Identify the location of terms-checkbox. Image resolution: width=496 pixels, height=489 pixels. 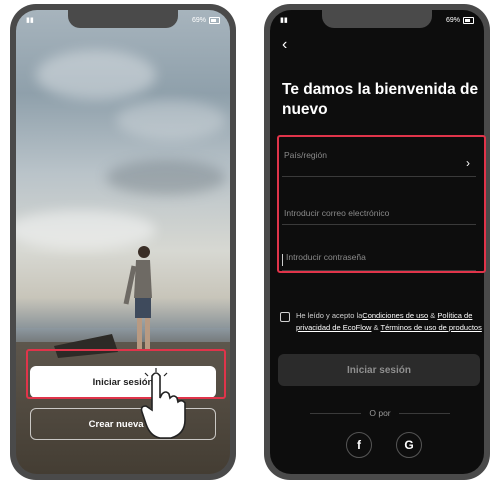
(285, 317).